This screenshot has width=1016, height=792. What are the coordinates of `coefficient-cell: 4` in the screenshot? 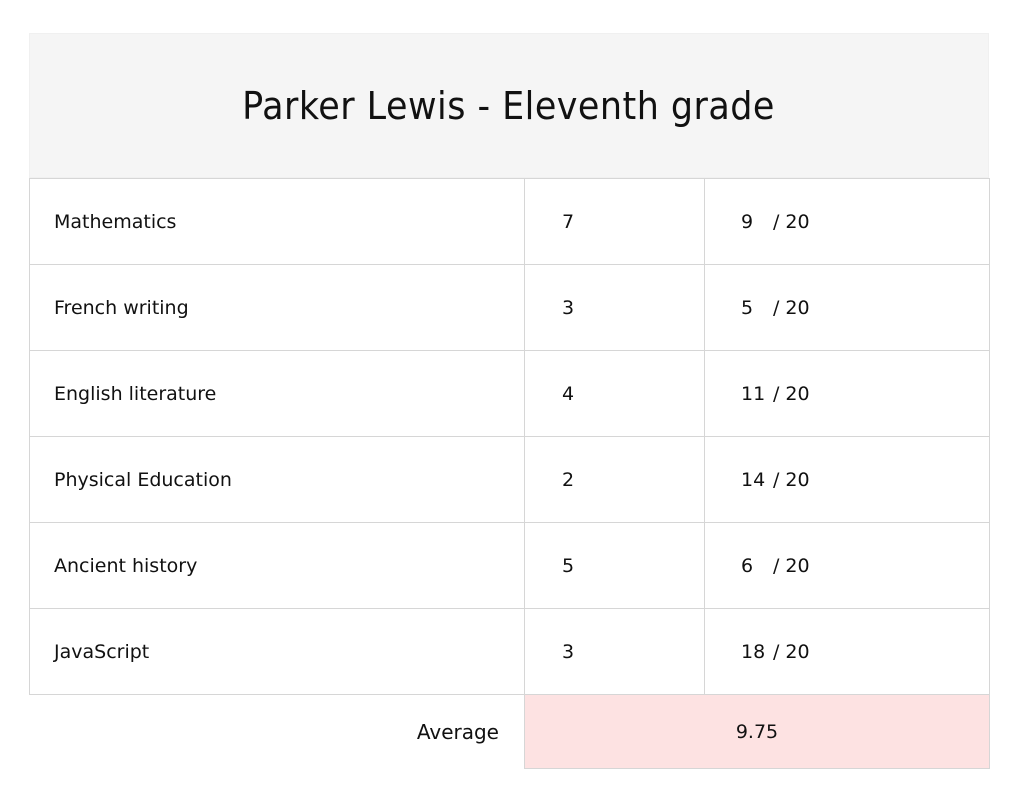 It's located at (614, 393).